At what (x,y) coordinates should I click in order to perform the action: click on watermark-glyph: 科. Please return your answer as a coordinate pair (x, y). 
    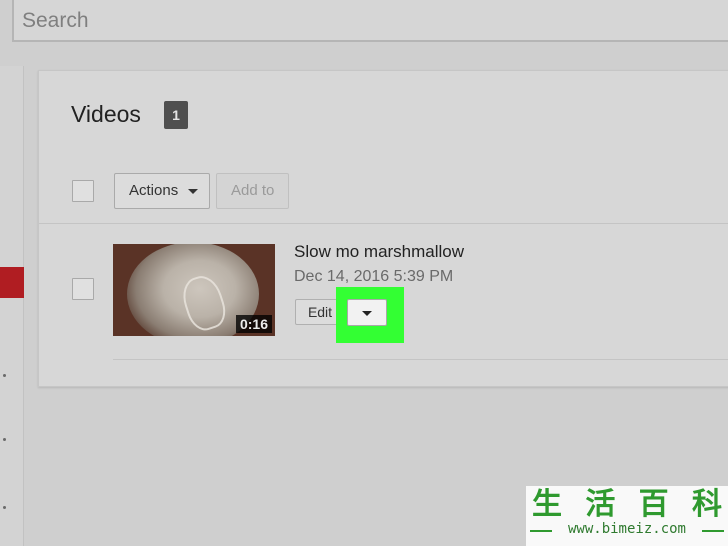
    Looking at the image, I should click on (706, 504).